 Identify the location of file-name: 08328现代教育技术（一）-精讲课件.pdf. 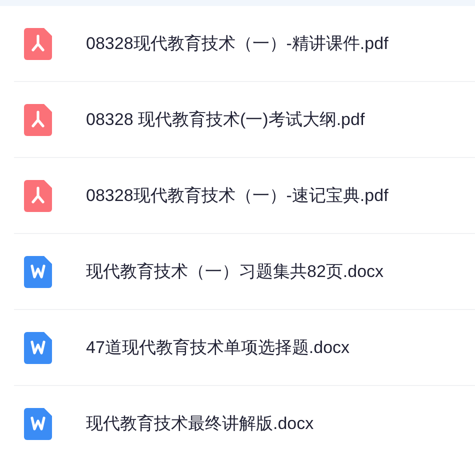
(237, 43).